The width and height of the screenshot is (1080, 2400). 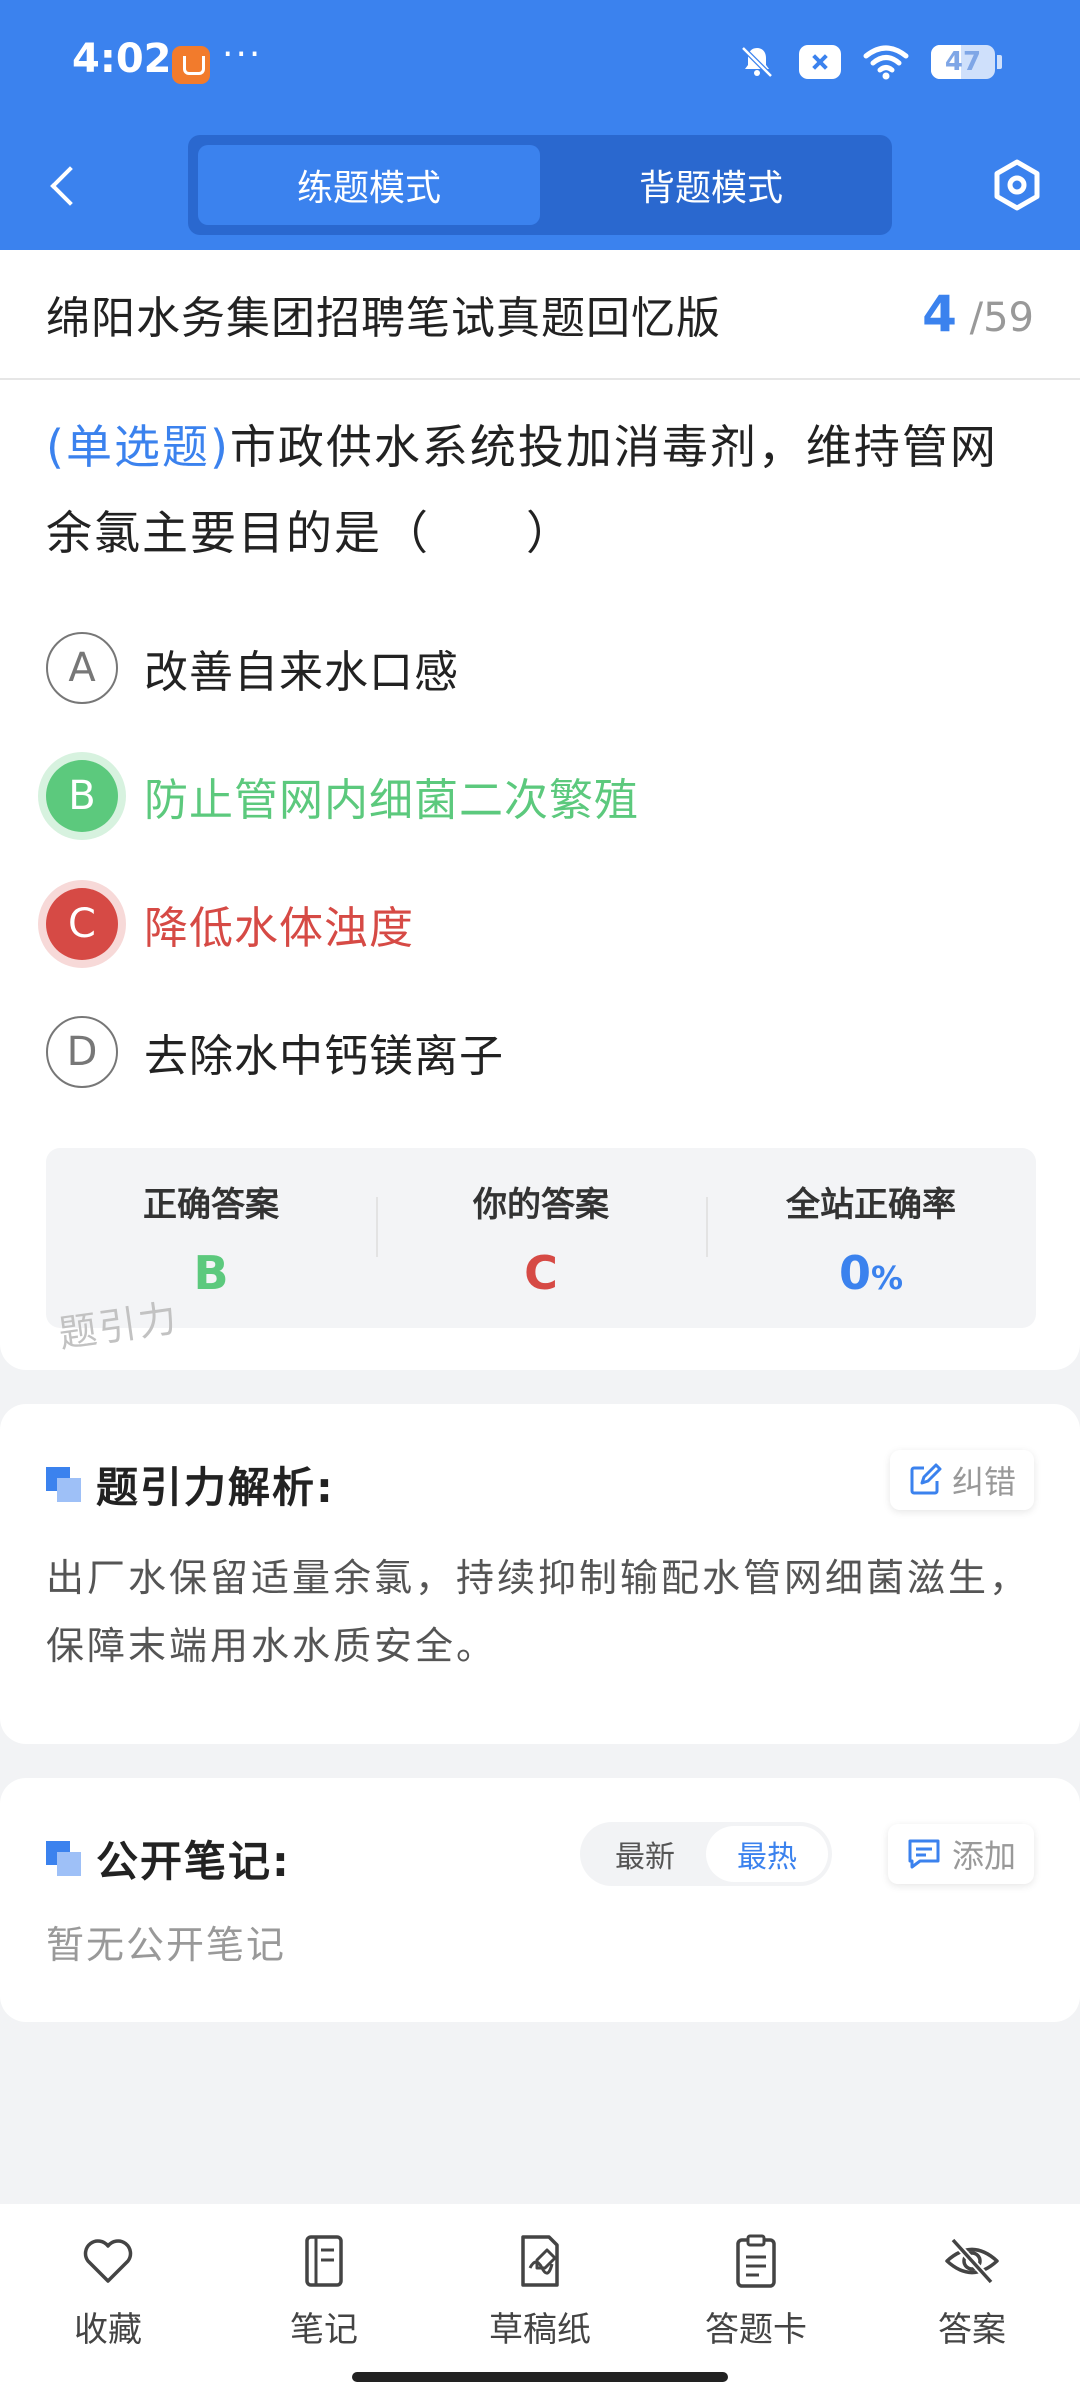 I want to click on analysis-header: 题引力解析:, so click(x=190, y=1484).